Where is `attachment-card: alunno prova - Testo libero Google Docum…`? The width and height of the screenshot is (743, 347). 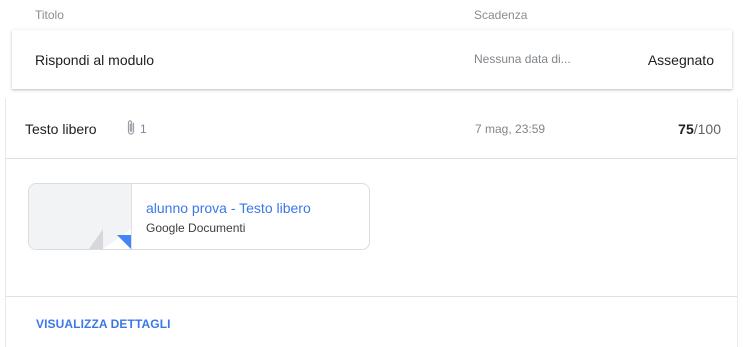 attachment-card: alunno prova - Testo libero Google Docum… is located at coordinates (199, 216).